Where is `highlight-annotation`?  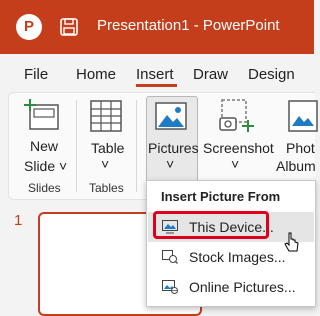
highlight-annotation is located at coordinates (211, 225).